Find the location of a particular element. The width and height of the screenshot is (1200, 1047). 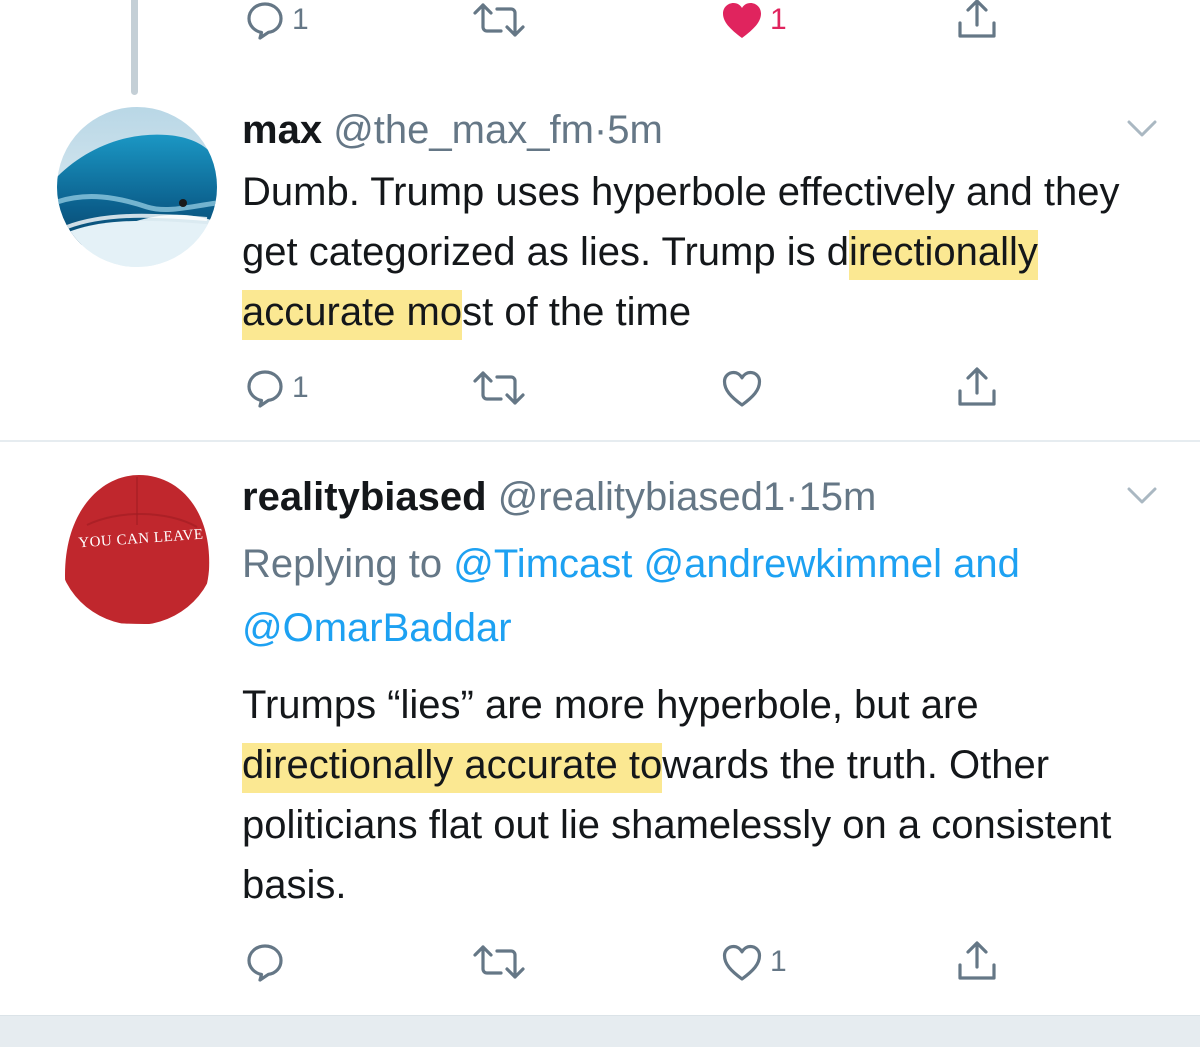

reply-button is located at coordinates (268, 962).